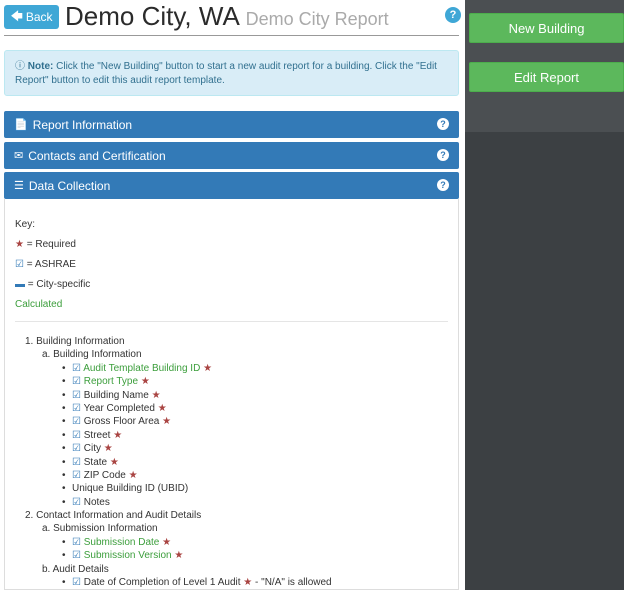 This screenshot has height=590, width=624. I want to click on list-item: • ☑ Street ★, so click(92, 435).